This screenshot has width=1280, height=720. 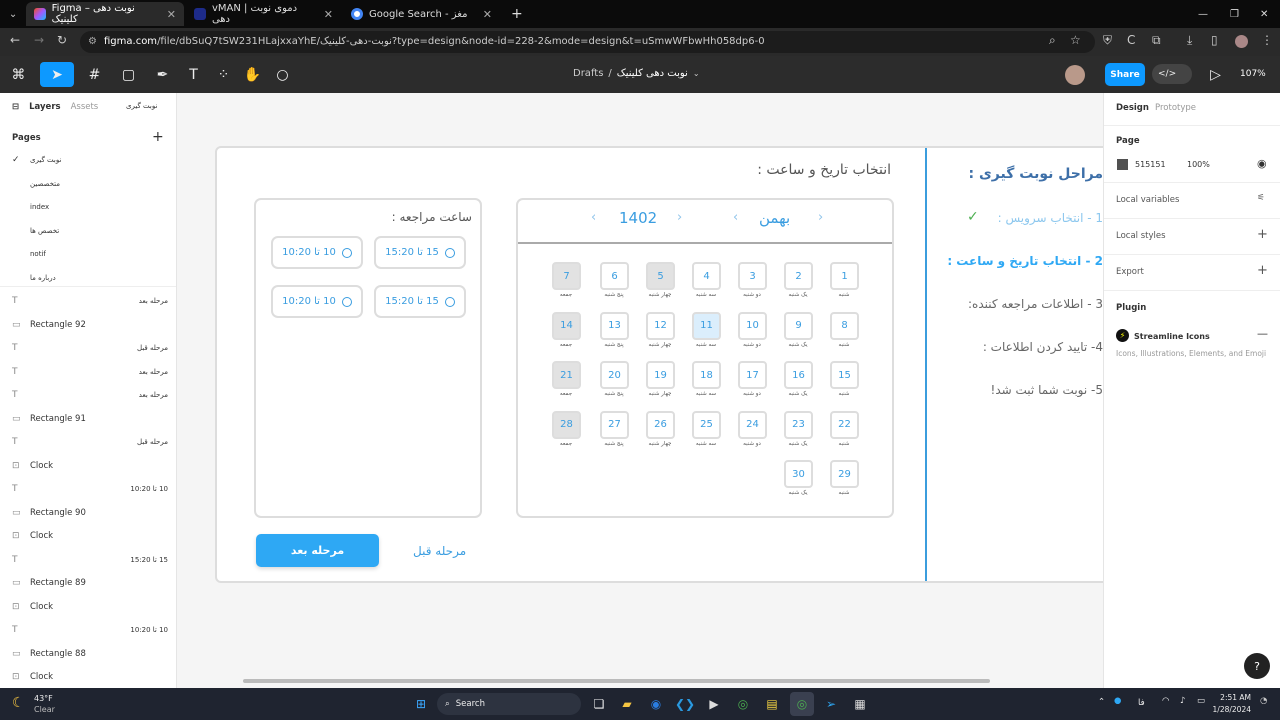 What do you see at coordinates (317, 550) in the screenshot?
I see `next-step-button: مرحله بعد` at bounding box center [317, 550].